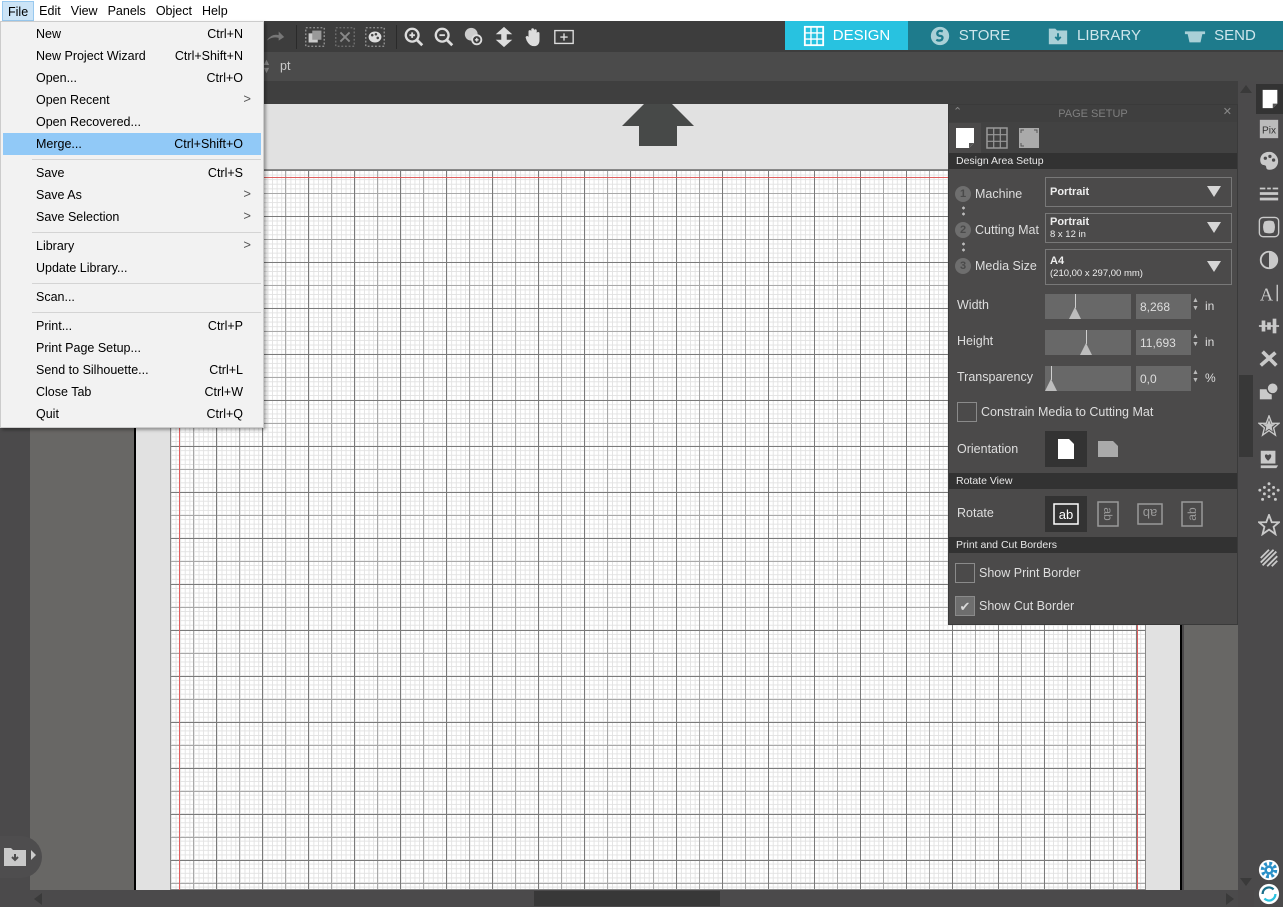 The height and width of the screenshot is (907, 1283). What do you see at coordinates (1246, 485) in the screenshot?
I see `vertical-scrollbar` at bounding box center [1246, 485].